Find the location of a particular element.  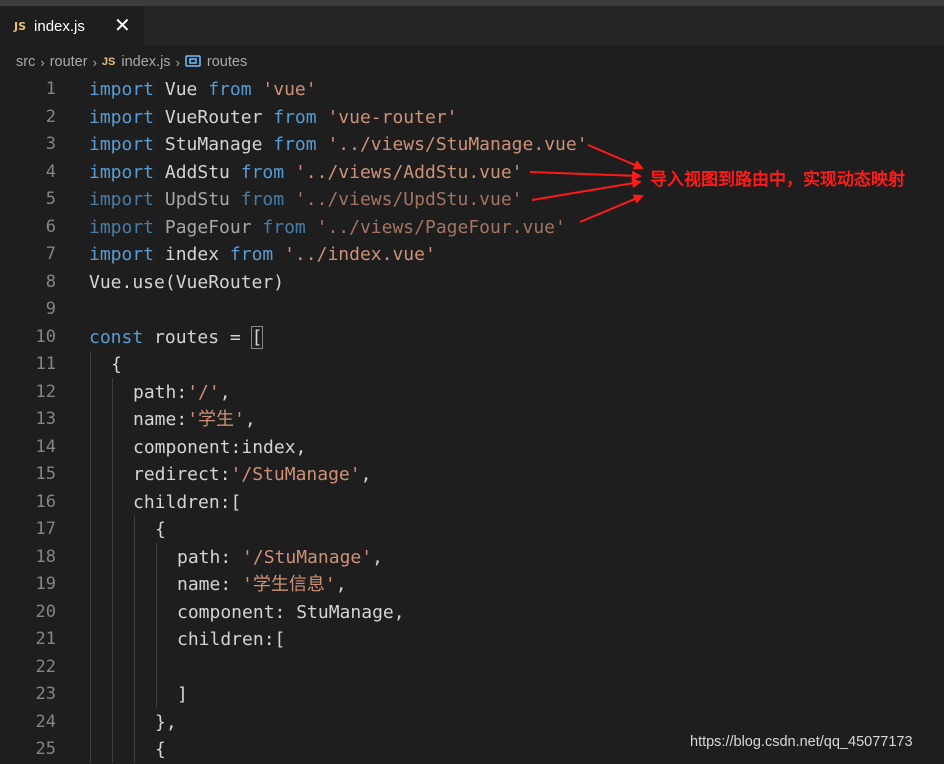

watermark: https://blog.csdn.net/qq_45077173 is located at coordinates (801, 742).